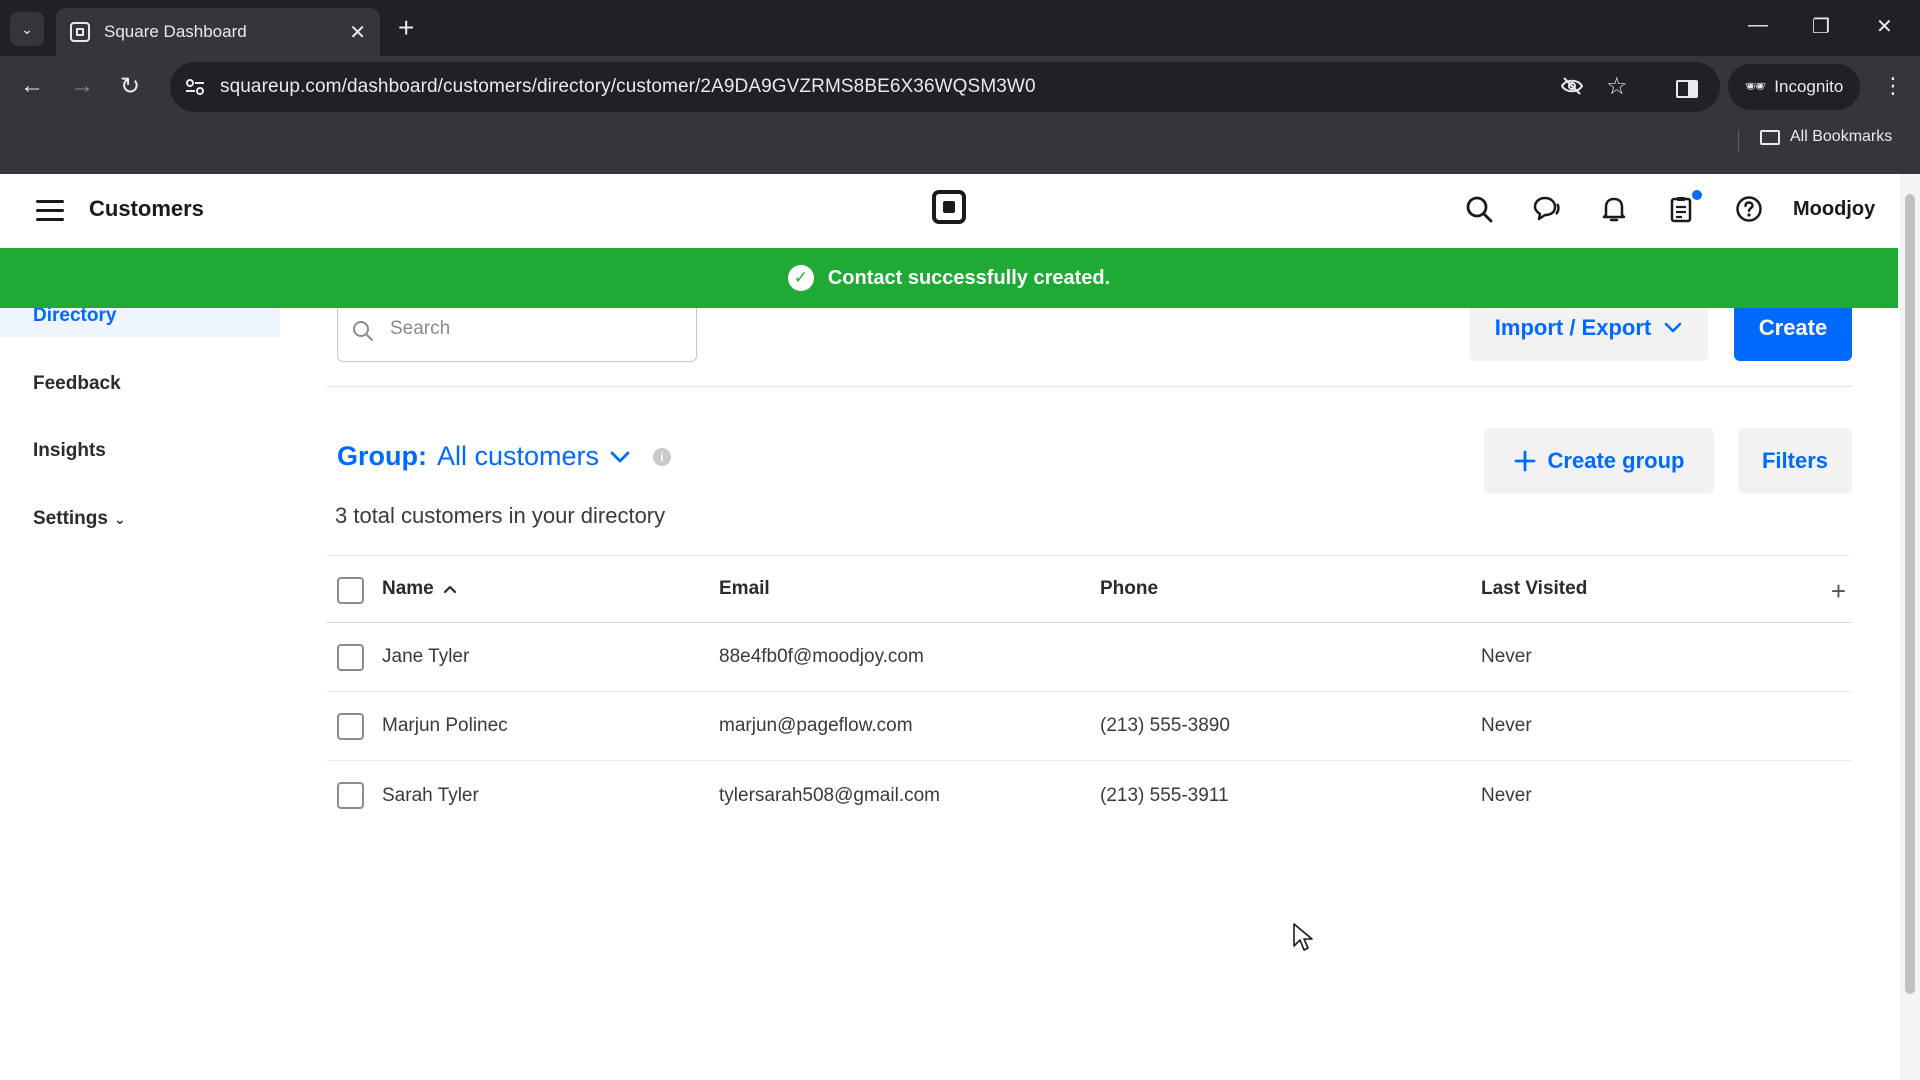 The image size is (1920, 1080). Describe the element at coordinates (1821, 26) in the screenshot. I see `restore-icon: ❐` at that location.